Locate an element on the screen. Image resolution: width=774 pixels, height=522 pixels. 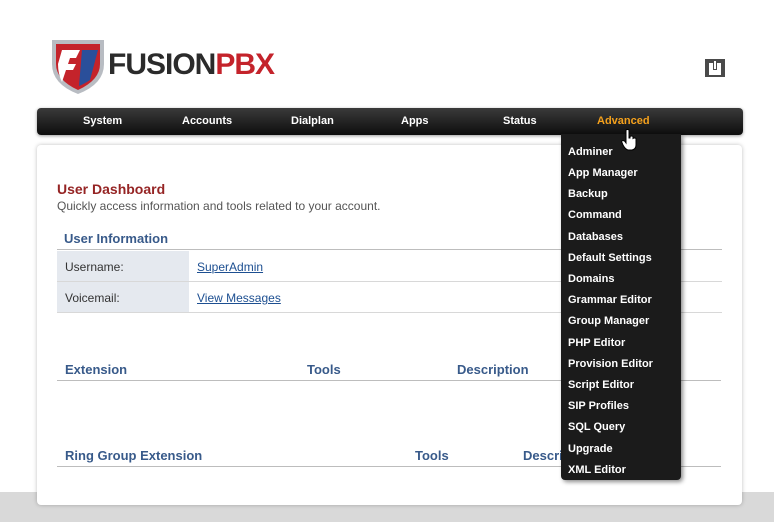
menu-item-php-editor: PHP Editor is located at coordinates (596, 343).